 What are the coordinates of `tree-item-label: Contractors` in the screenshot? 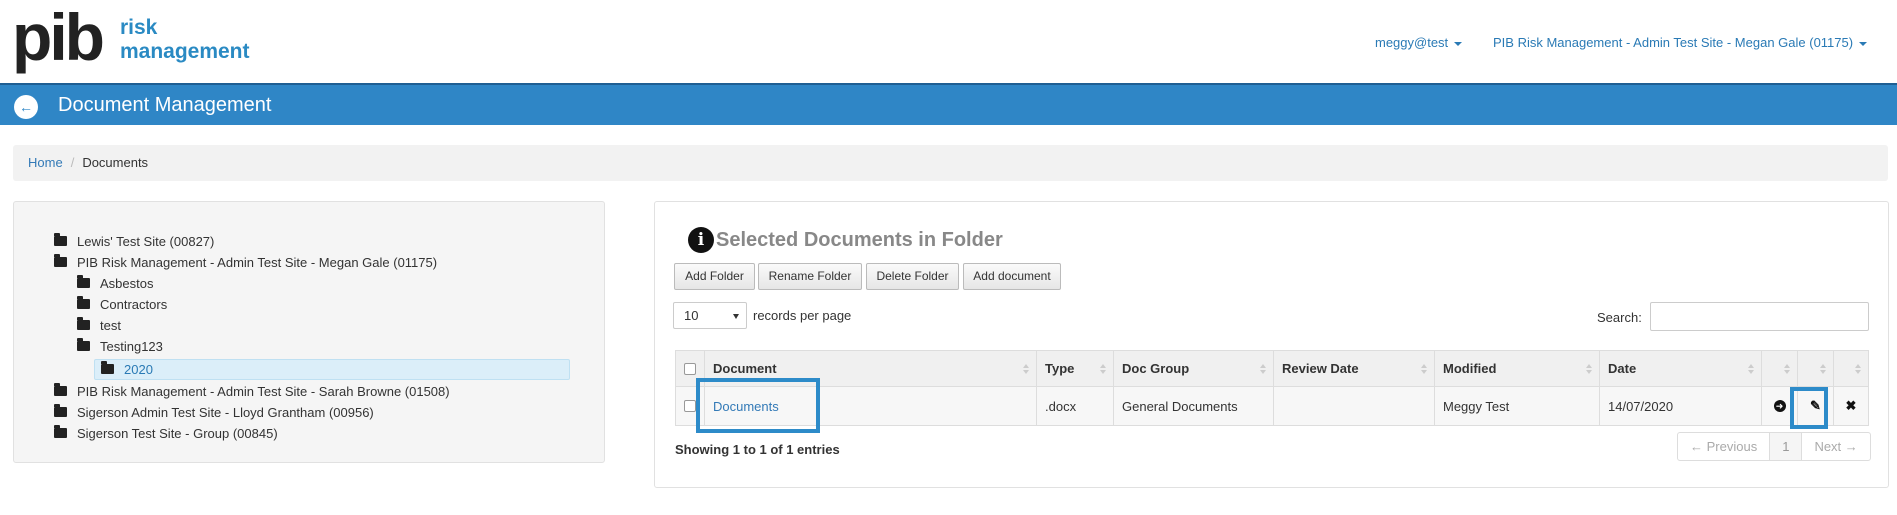 It's located at (134, 304).